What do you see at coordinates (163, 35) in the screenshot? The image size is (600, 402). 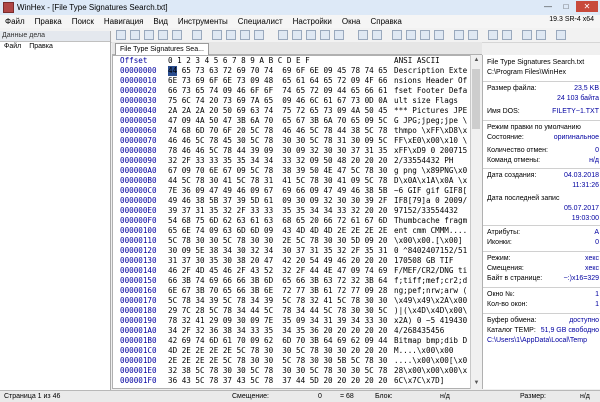 I see `print-icon` at bounding box center [163, 35].